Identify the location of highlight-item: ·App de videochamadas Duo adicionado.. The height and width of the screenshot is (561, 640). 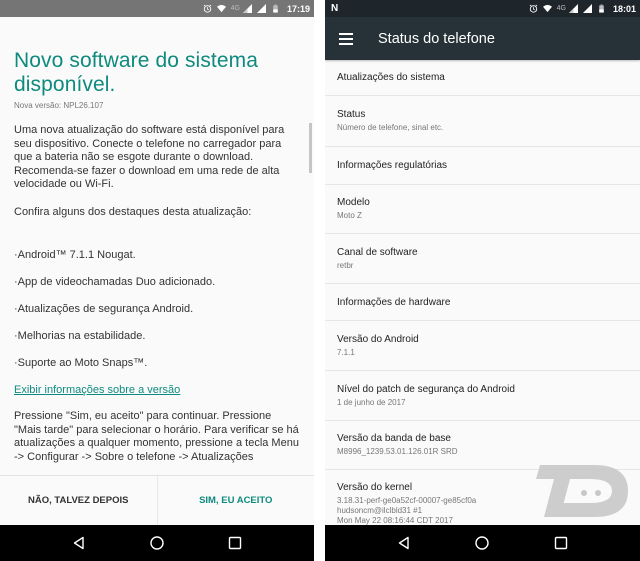
(115, 282).